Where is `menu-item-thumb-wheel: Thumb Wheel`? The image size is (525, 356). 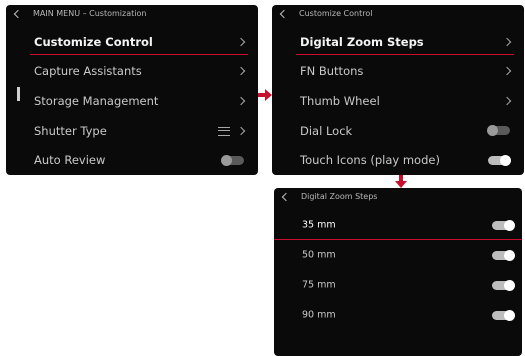
menu-item-thumb-wheel: Thumb Wheel is located at coordinates (398, 101).